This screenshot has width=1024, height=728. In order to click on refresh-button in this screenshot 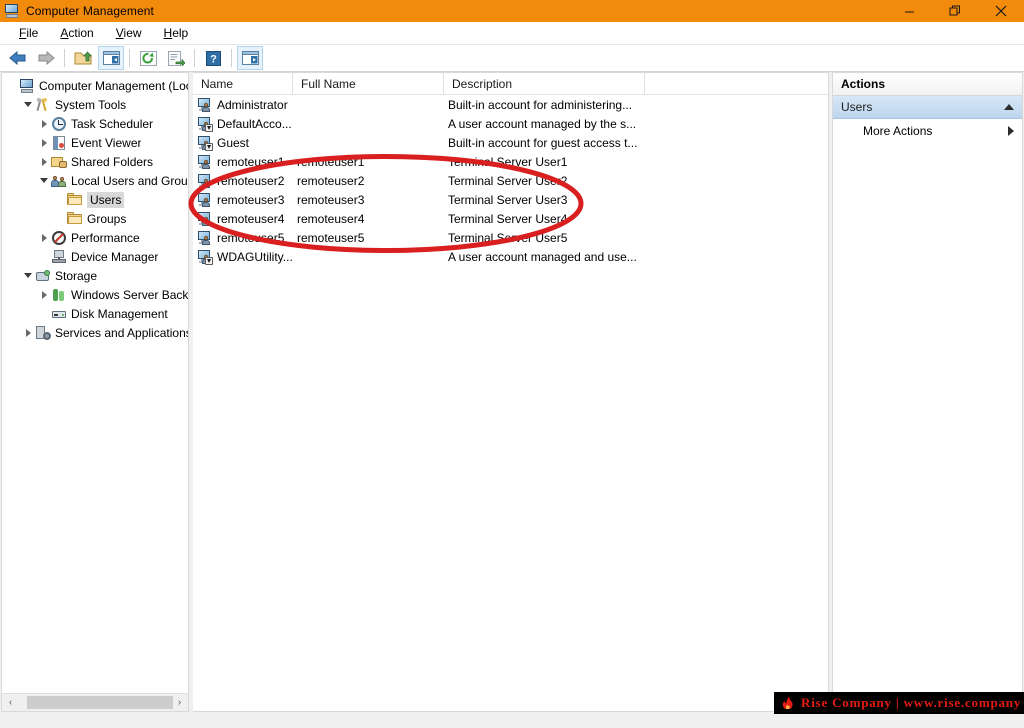, I will do `click(148, 58)`.